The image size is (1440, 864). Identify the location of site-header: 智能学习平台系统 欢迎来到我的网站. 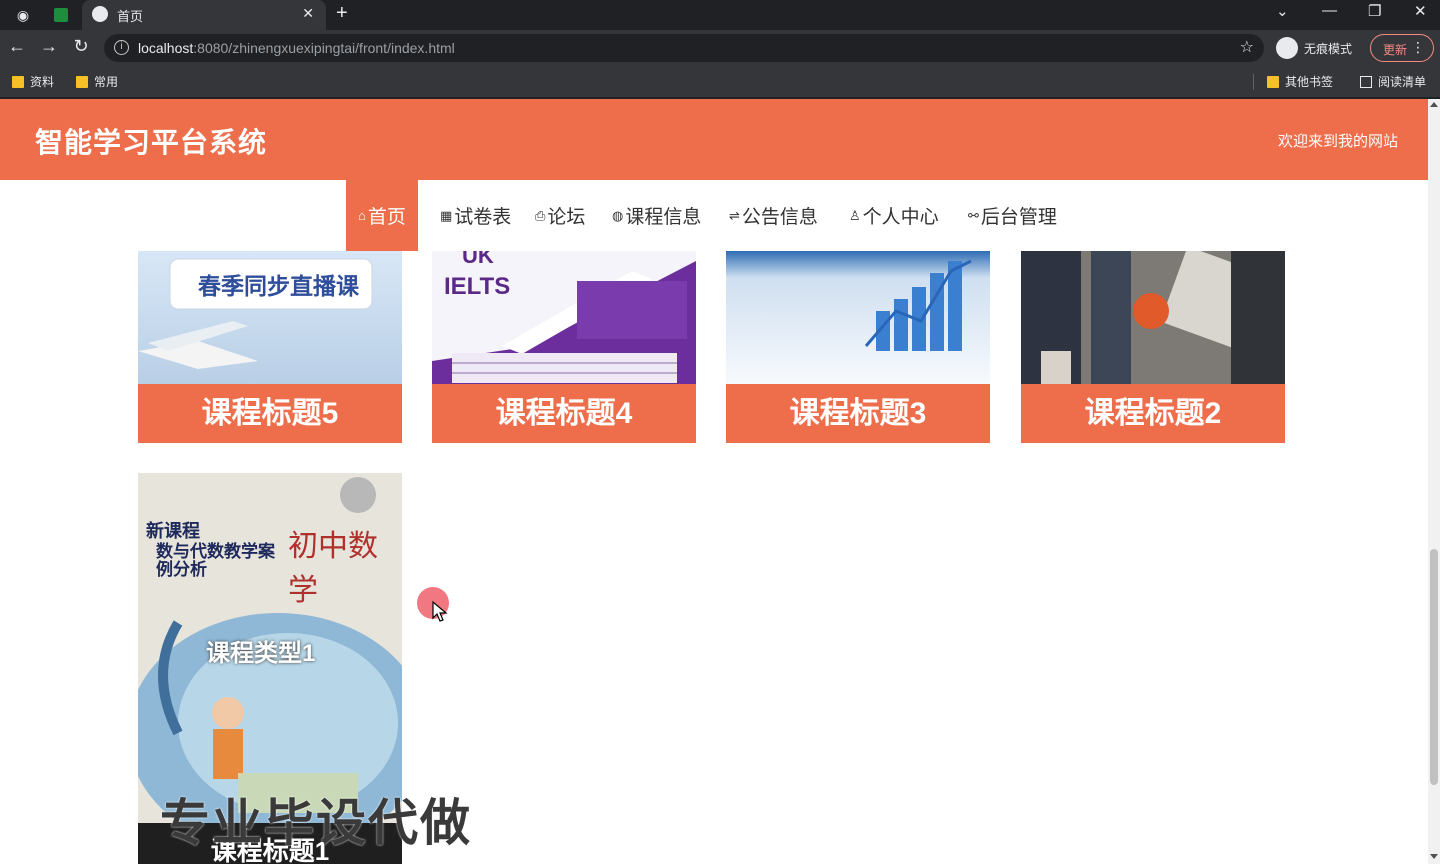
(714, 139).